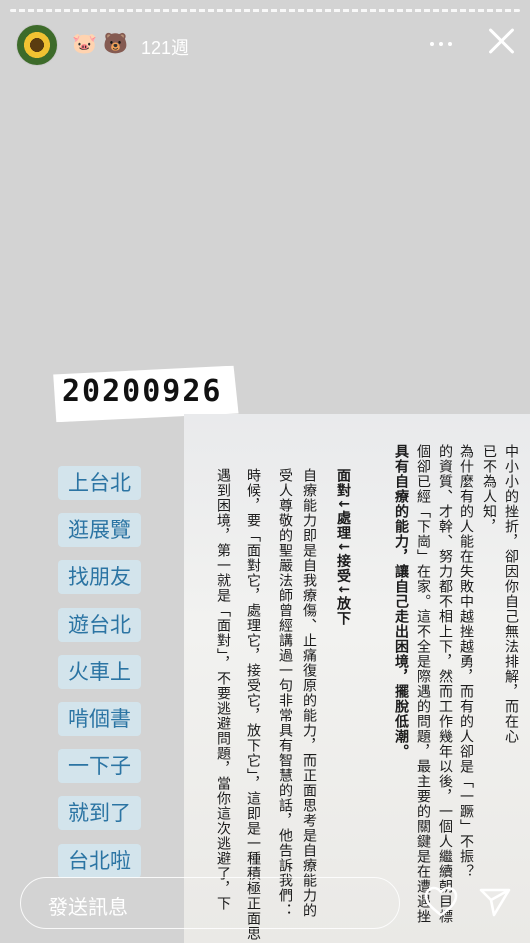 The image size is (530, 943). I want to click on profile-avatar, so click(37, 45).